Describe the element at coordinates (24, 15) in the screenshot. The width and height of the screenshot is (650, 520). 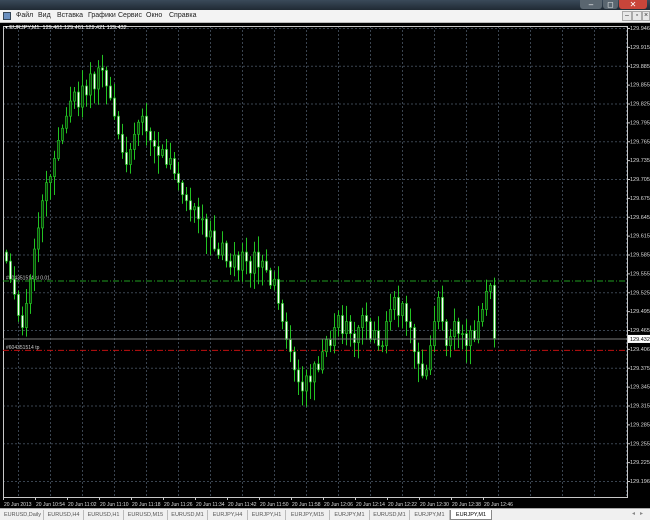
I see `menu-file: Файл` at that location.